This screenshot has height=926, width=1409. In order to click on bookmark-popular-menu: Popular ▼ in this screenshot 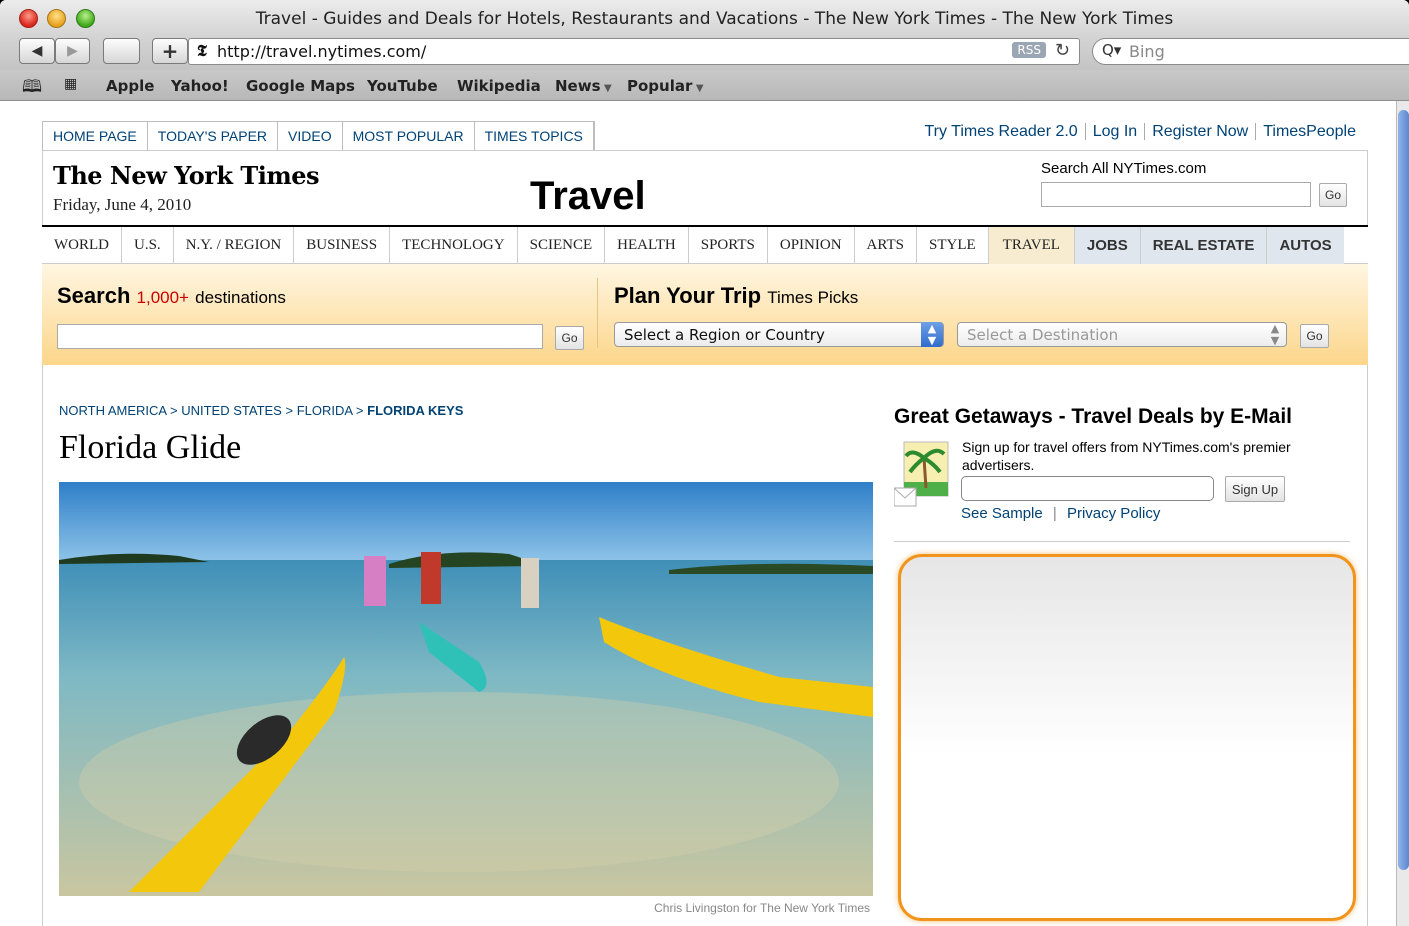, I will do `click(665, 86)`.